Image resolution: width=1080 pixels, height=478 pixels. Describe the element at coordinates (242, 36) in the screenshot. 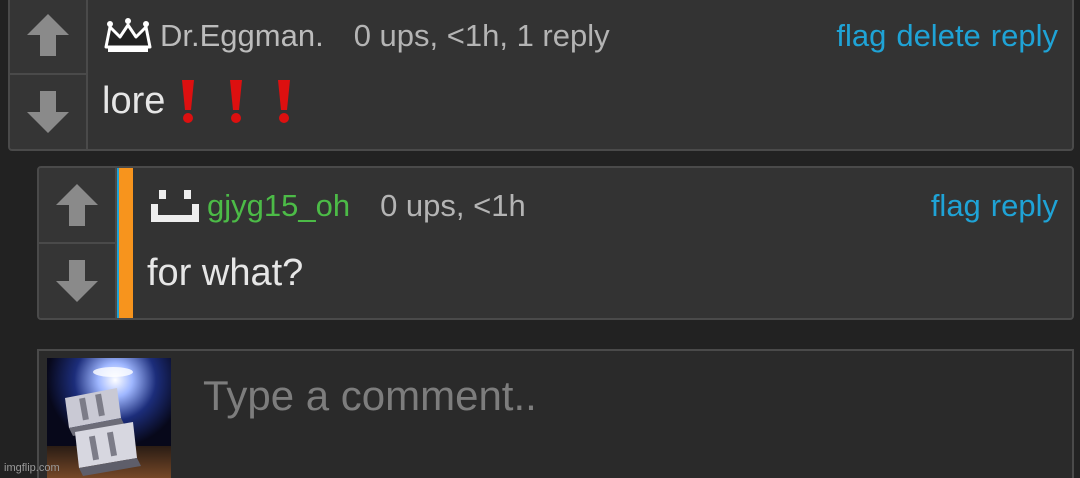

I see `comment-username: Dr.Eggman.` at that location.